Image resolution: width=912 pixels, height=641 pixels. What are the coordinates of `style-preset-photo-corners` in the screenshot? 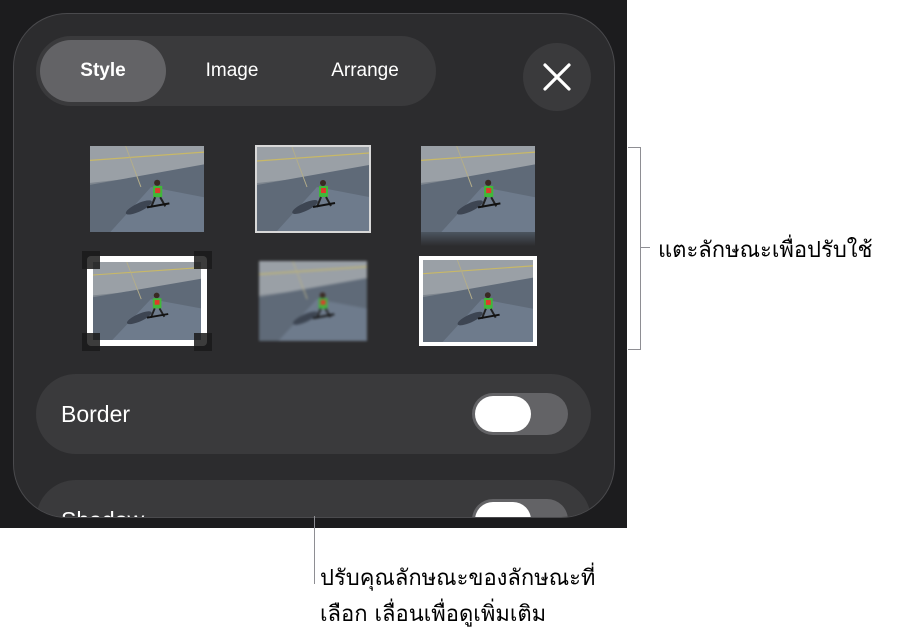 It's located at (147, 301).